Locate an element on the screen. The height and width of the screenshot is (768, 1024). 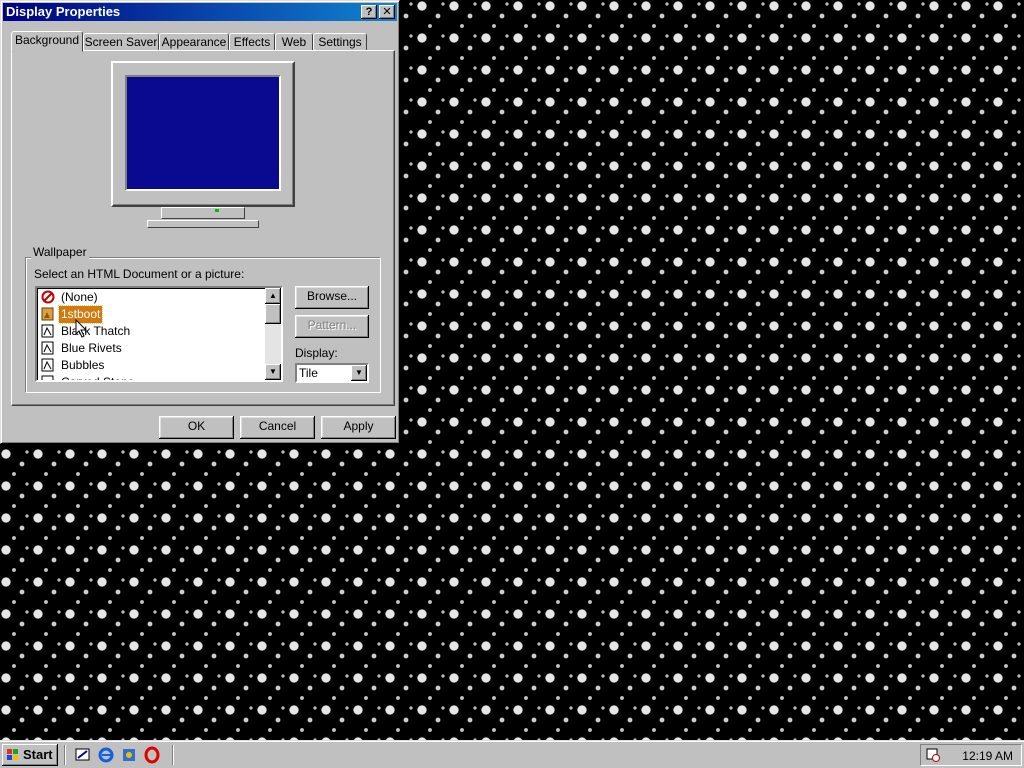
tab-web: Web is located at coordinates (294, 42).